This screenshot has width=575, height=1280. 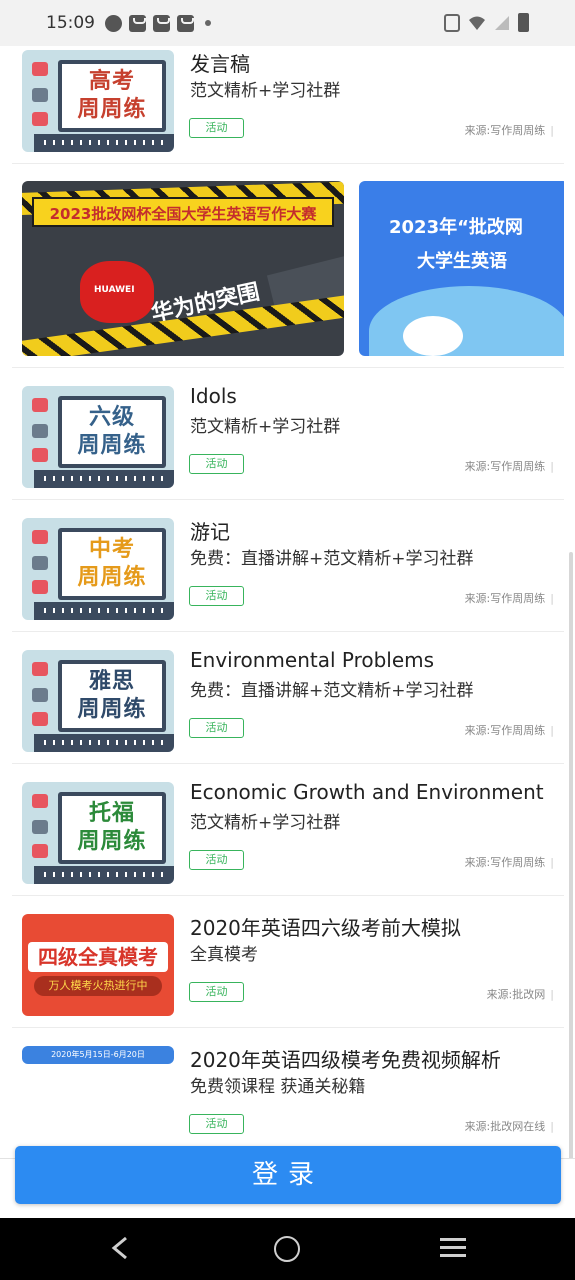 I want to click on banner-brand: HUAWEI, so click(x=114, y=290).